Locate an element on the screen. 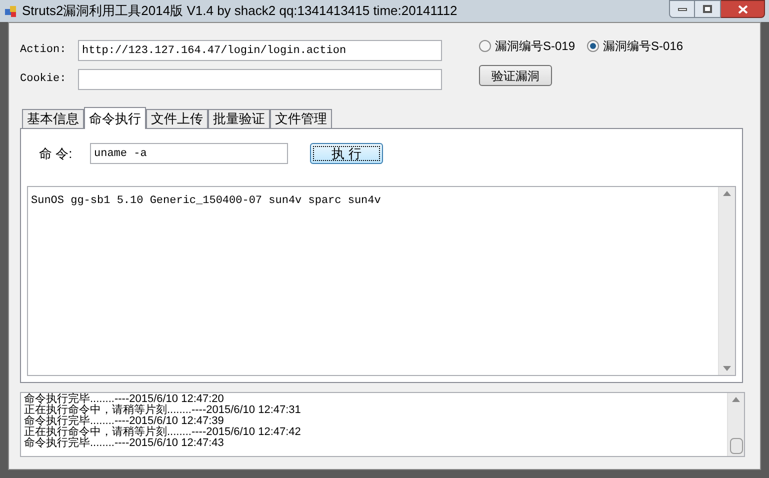  cookie-field is located at coordinates (260, 79).